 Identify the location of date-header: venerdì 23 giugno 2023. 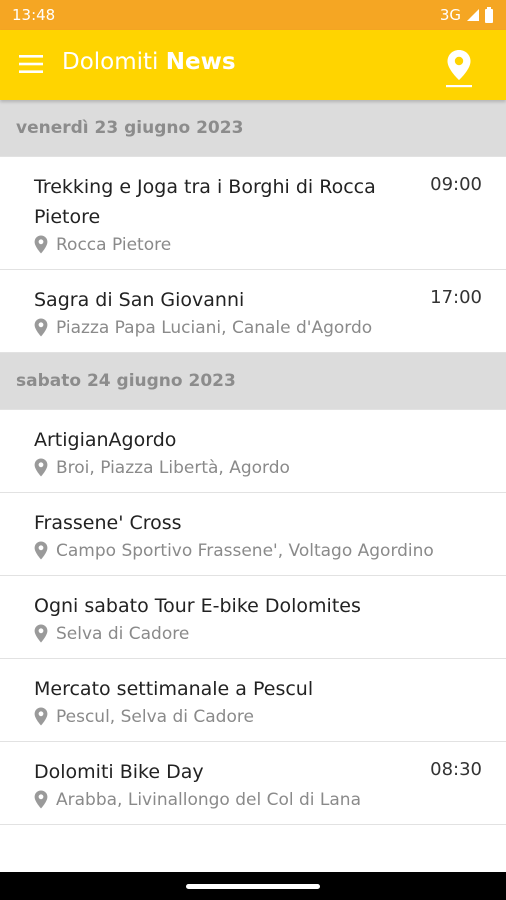
(253, 128).